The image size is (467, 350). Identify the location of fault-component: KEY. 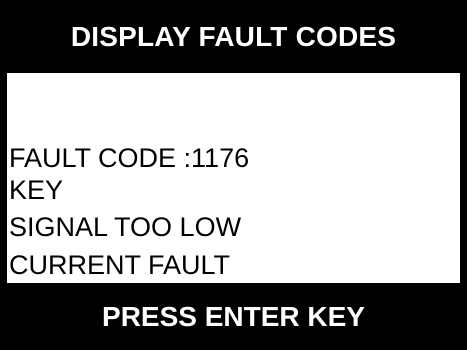
(36, 190).